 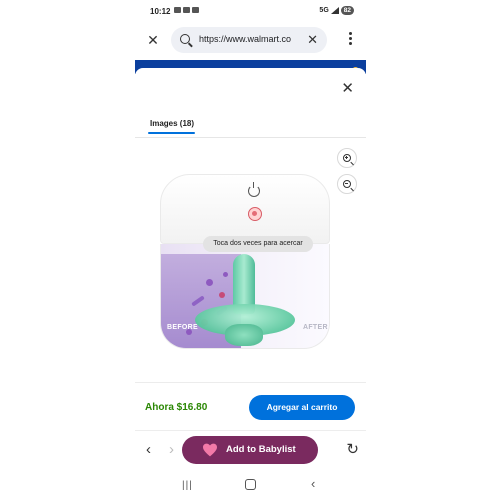 What do you see at coordinates (171, 133) in the screenshot?
I see `tab-active-indicator` at bounding box center [171, 133].